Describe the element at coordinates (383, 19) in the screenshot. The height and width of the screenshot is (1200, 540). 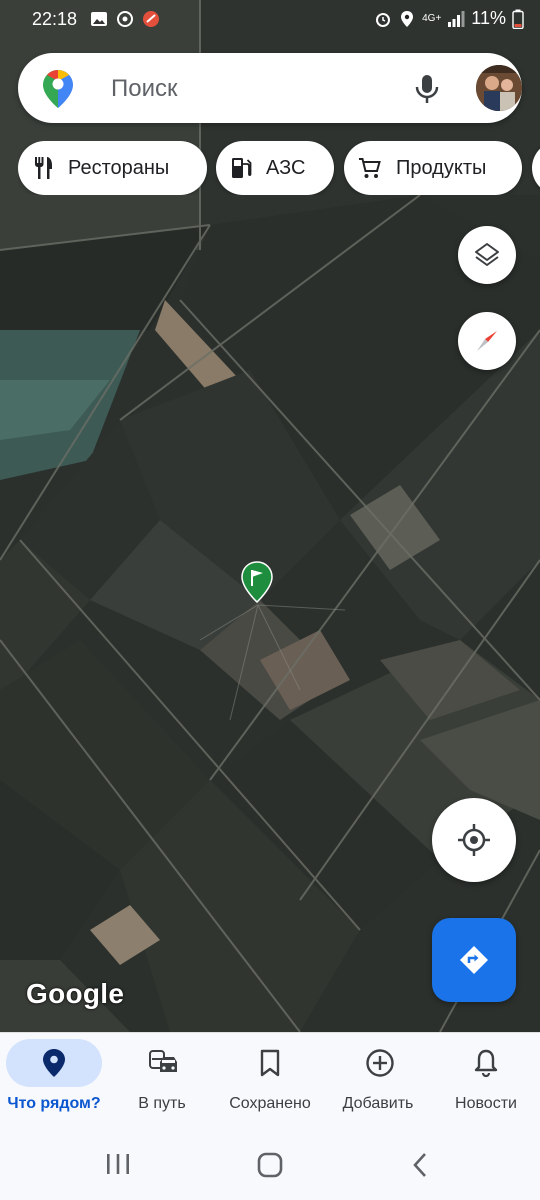
I see `alarm-icon` at that location.